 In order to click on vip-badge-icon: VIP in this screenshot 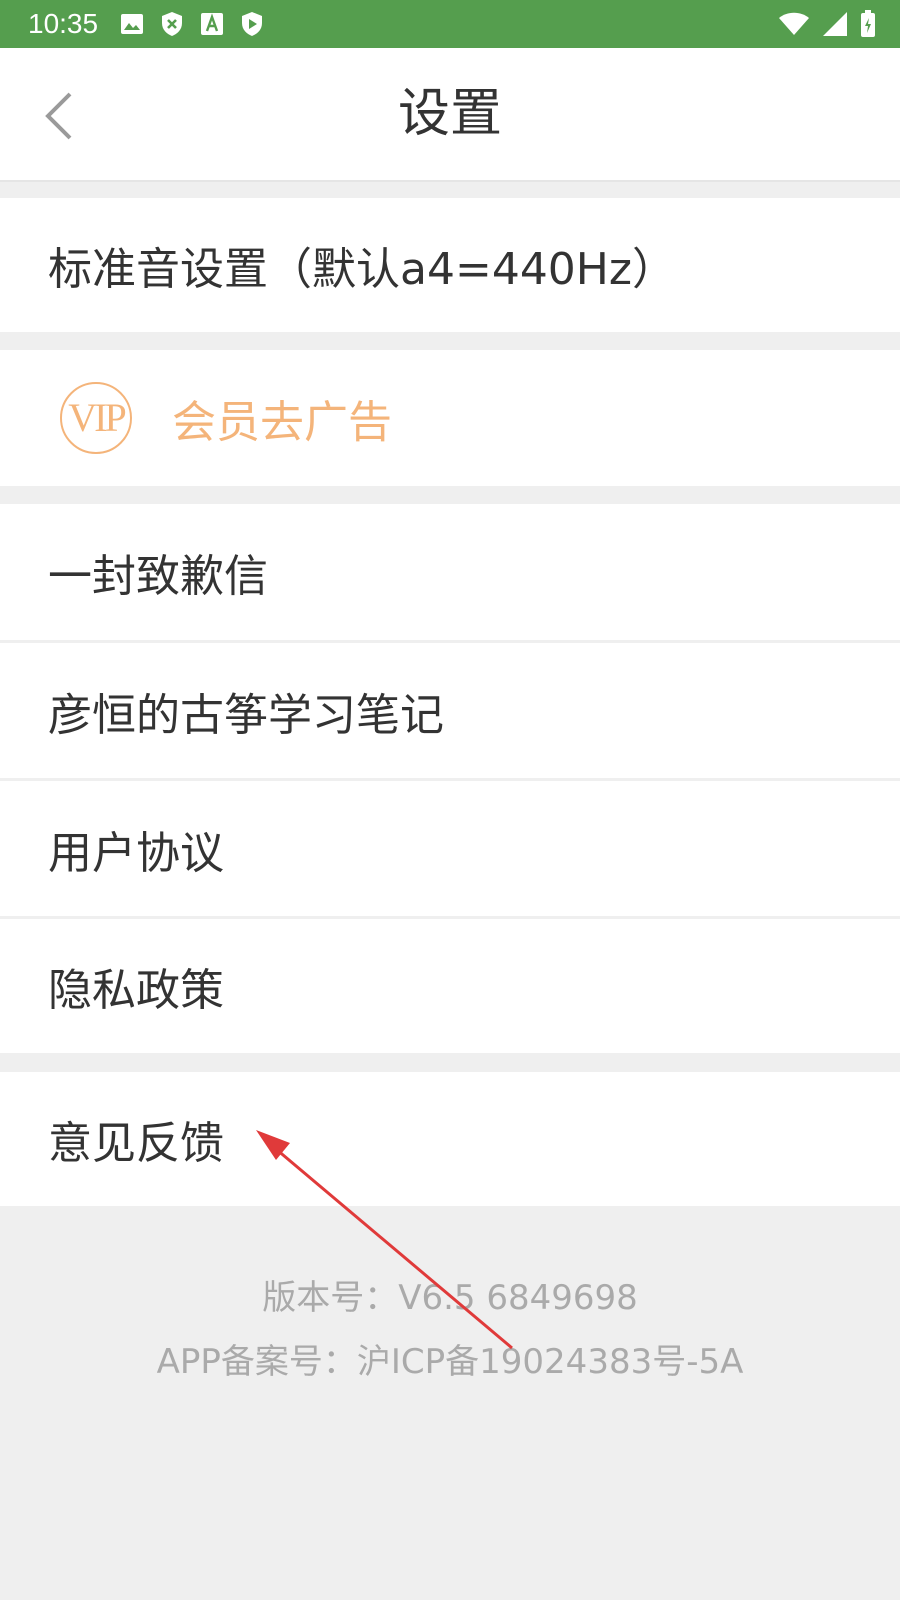, I will do `click(96, 418)`.